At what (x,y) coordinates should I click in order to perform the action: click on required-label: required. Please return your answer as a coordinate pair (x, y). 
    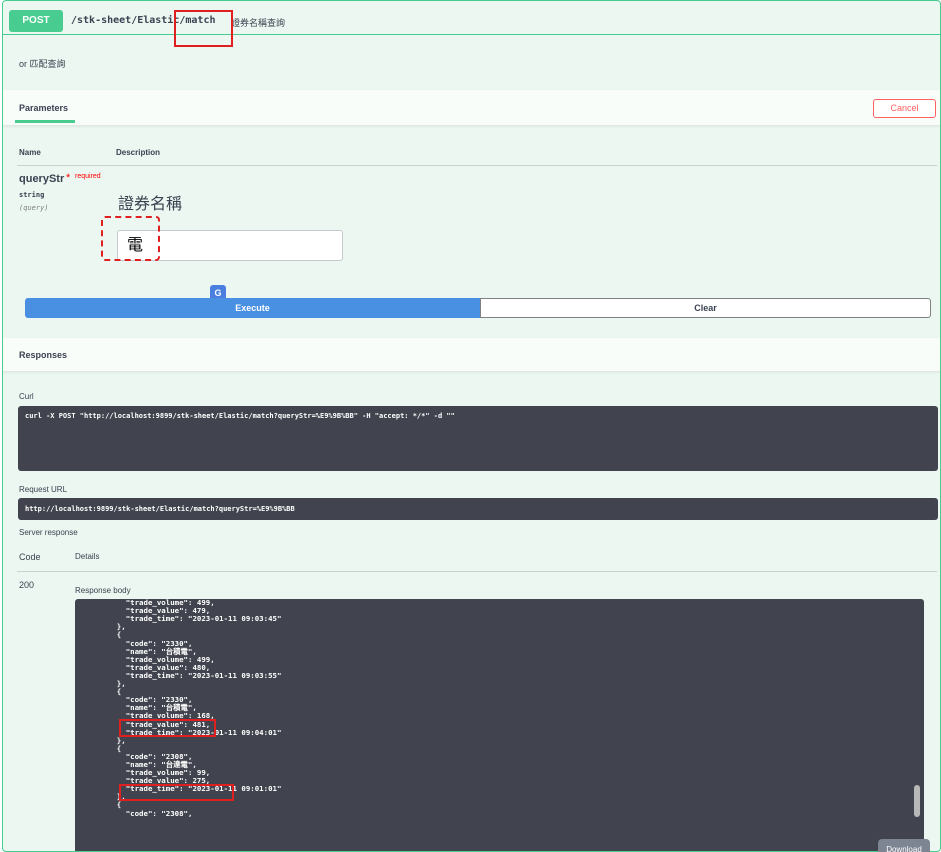
    Looking at the image, I should click on (88, 176).